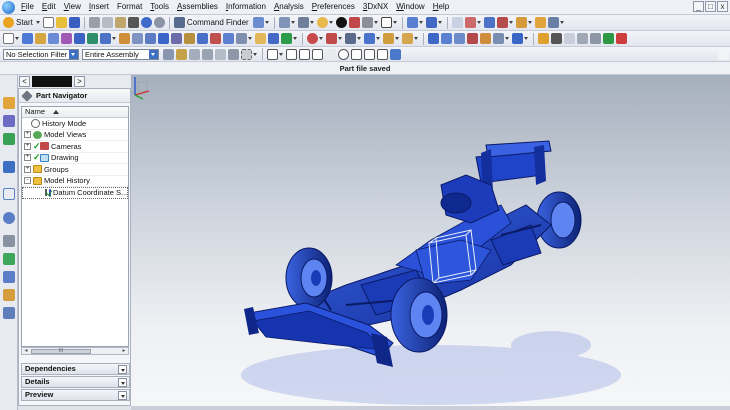  I want to click on general-selection-icon, so click(168, 54).